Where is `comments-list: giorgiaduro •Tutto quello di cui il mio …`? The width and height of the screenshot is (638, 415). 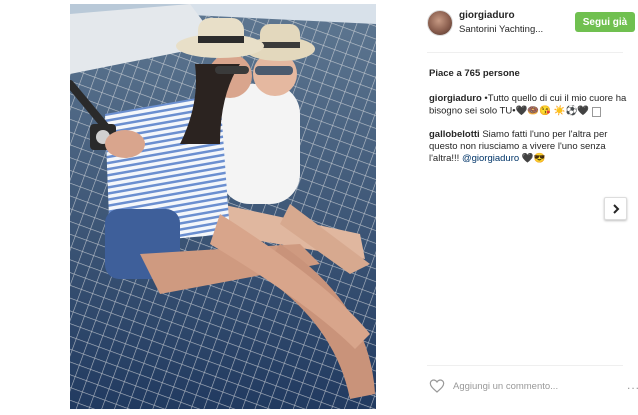
comments-list: giorgiaduro •Tutto quello di cui il mio … is located at coordinates (528, 134).